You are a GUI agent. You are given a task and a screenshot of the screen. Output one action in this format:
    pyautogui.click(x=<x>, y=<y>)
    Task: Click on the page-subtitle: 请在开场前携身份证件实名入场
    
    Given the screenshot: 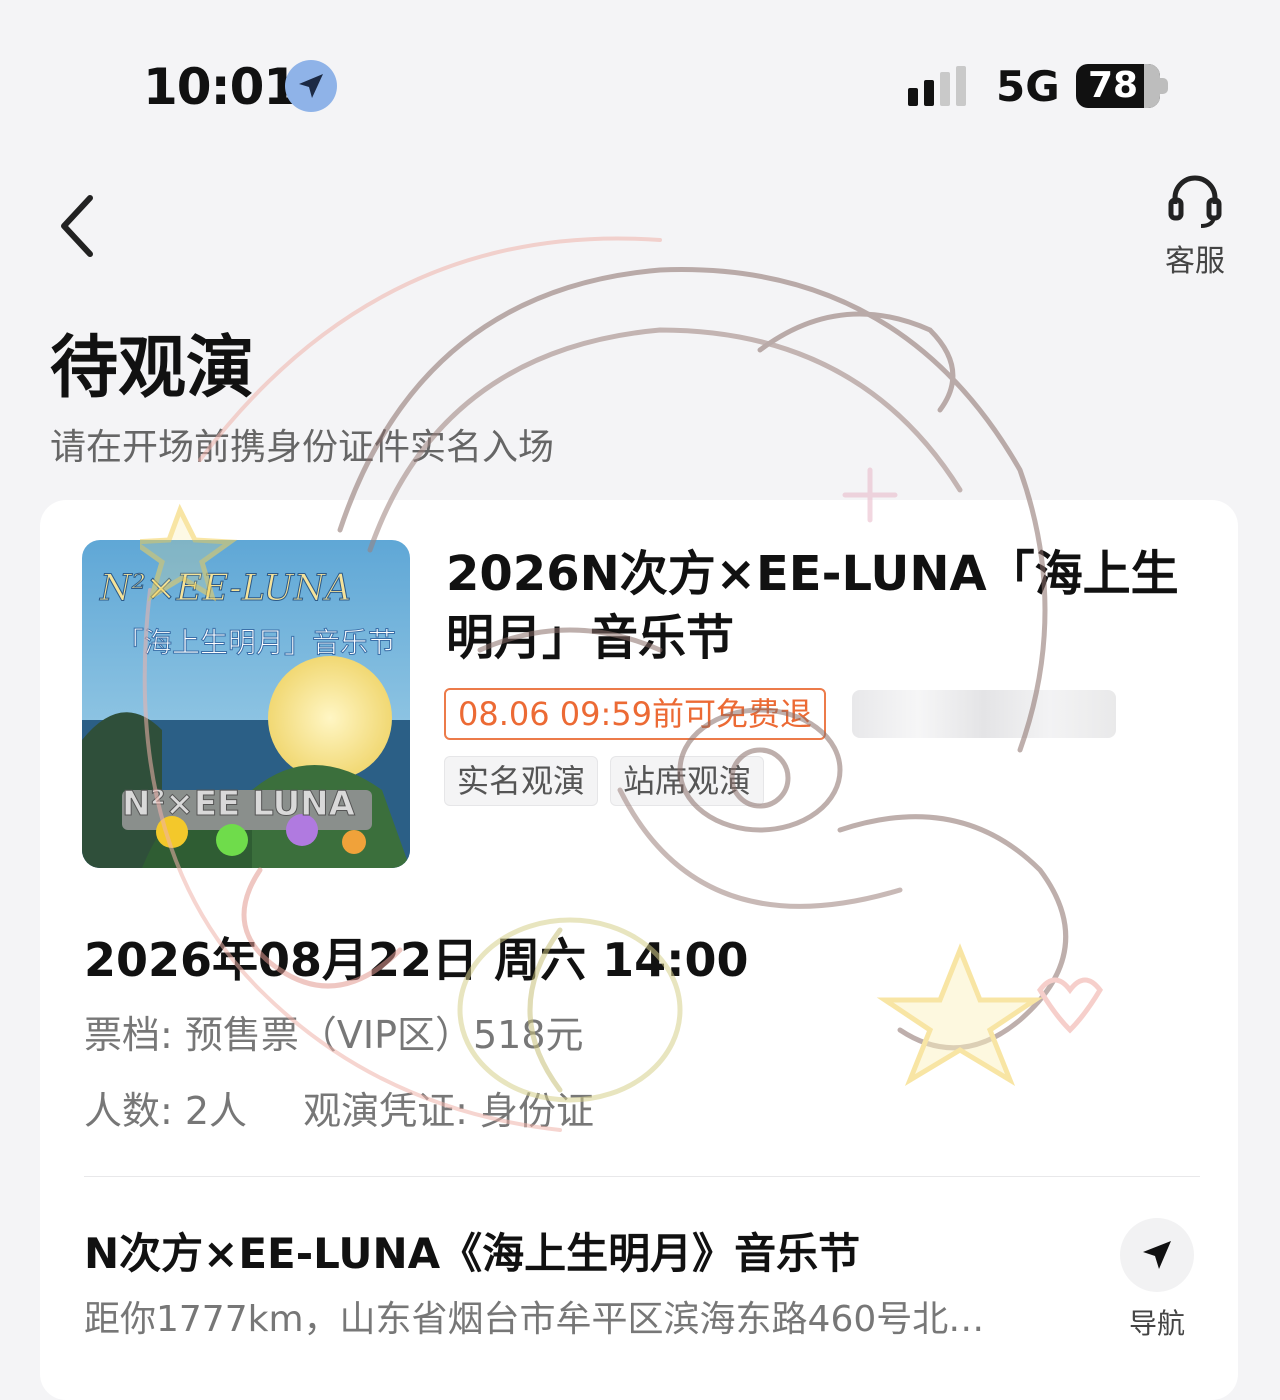 What is the action you would take?
    pyautogui.click(x=302, y=447)
    